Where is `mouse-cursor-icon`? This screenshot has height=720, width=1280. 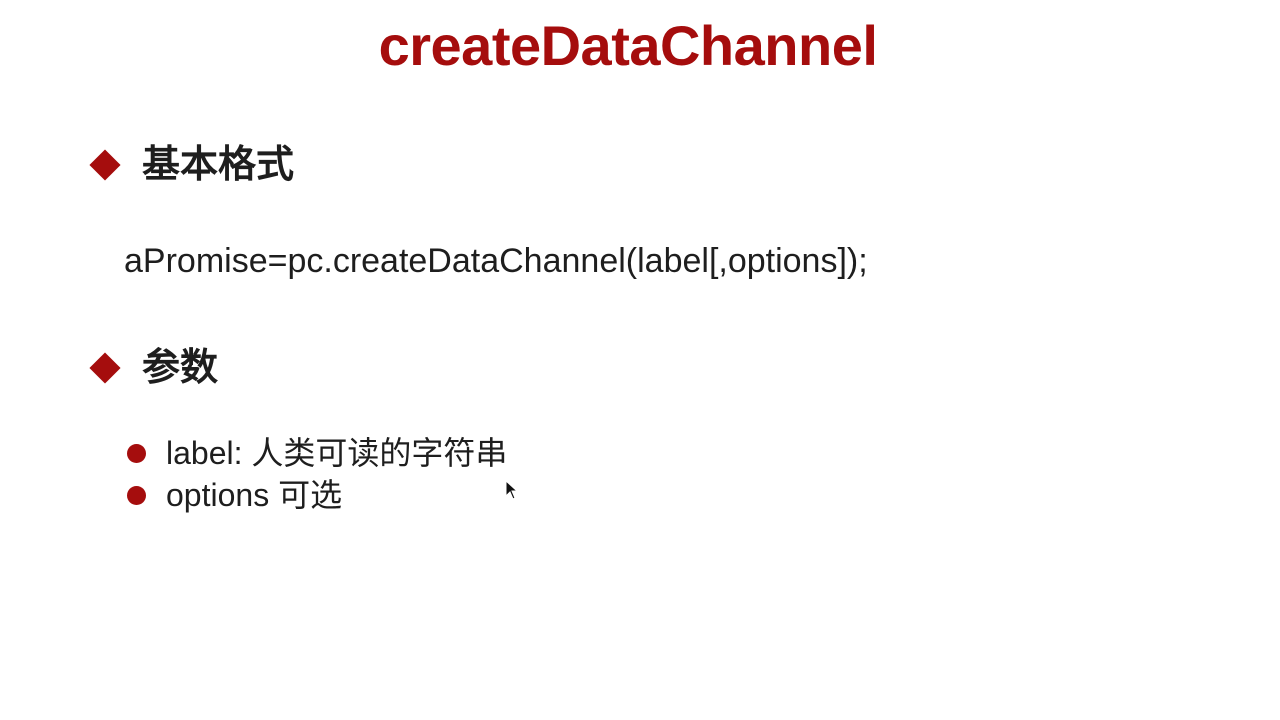
mouse-cursor-icon is located at coordinates (512, 490).